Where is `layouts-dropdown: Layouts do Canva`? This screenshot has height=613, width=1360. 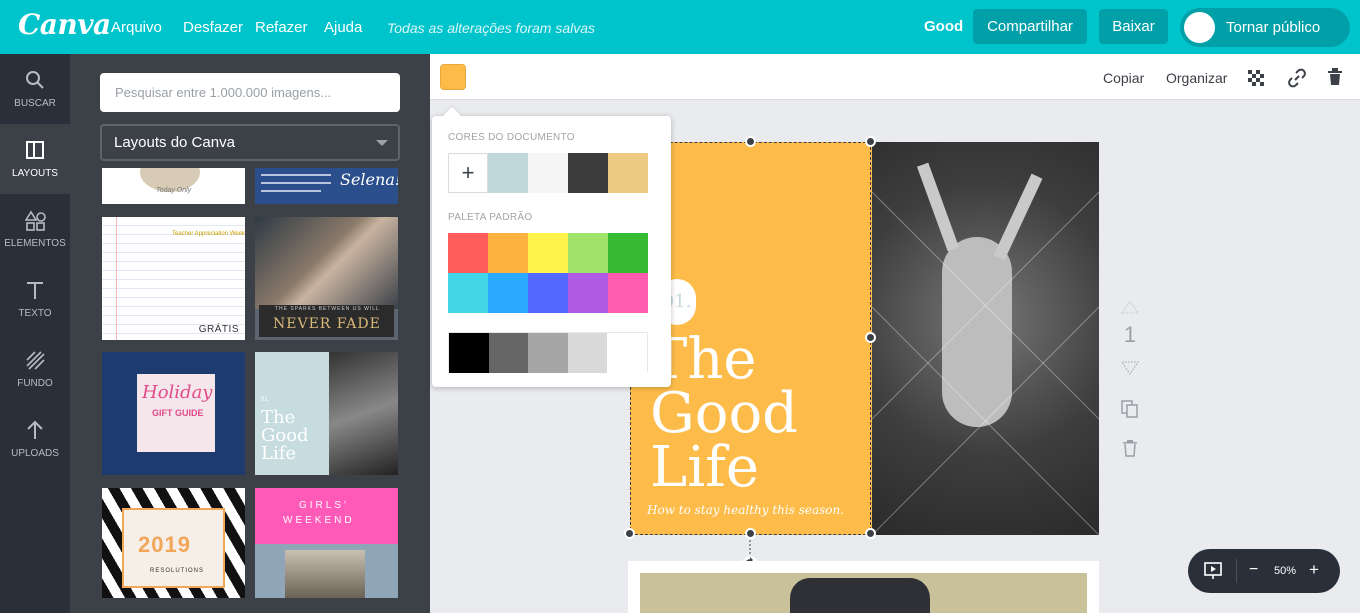 layouts-dropdown: Layouts do Canva is located at coordinates (250, 142).